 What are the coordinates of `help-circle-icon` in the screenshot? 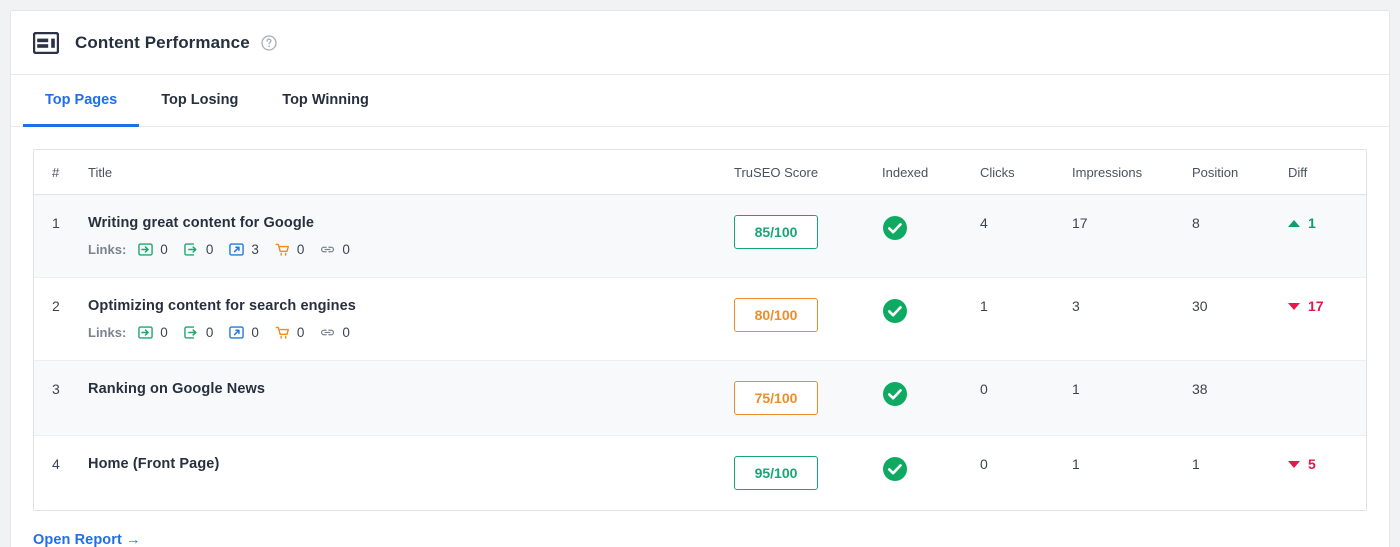 It's located at (263, 42).